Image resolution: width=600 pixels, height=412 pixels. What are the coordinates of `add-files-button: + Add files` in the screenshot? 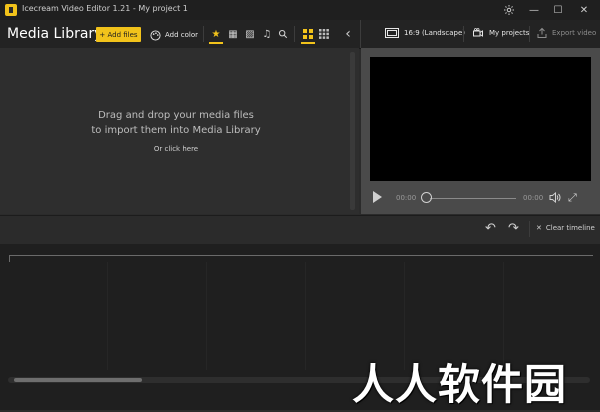 It's located at (118, 34).